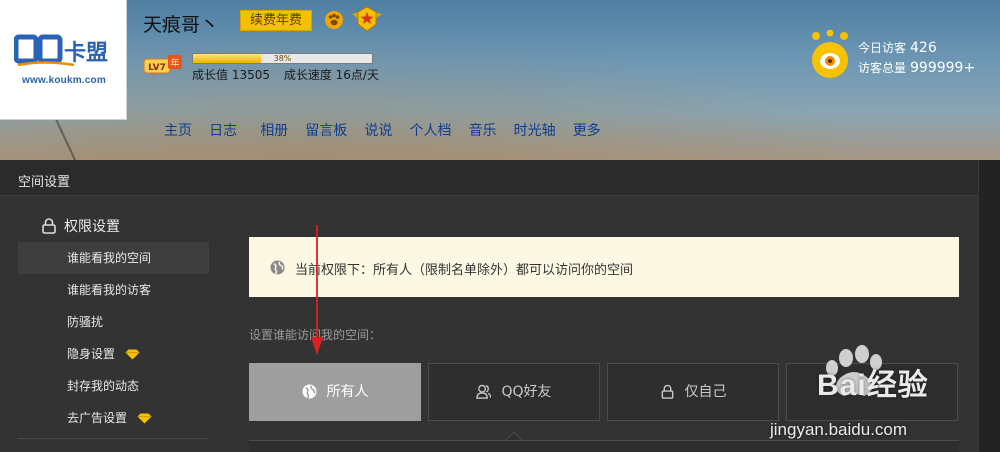  What do you see at coordinates (830, 54) in the screenshot?
I see `visitor-eye-icon` at bounding box center [830, 54].